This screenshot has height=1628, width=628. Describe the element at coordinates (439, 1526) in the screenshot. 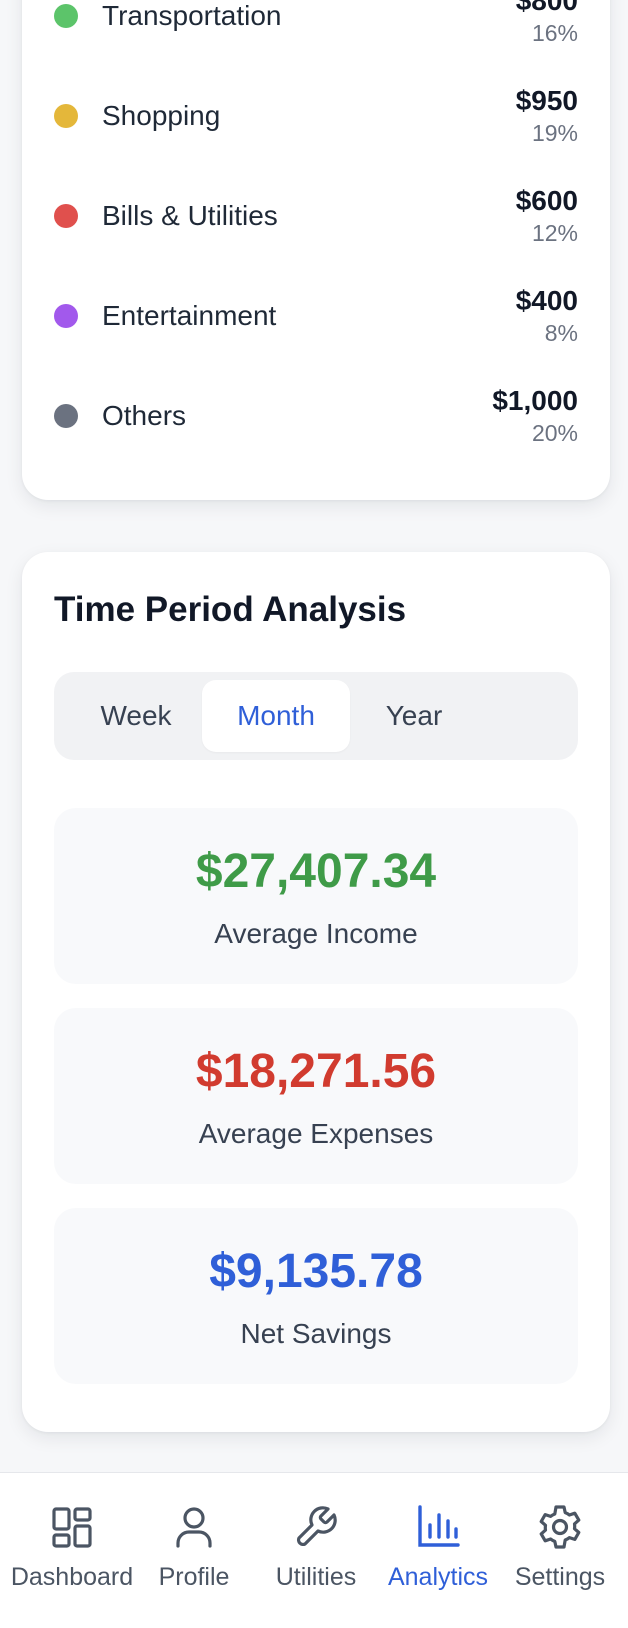

I see `bar-chart-icon` at that location.